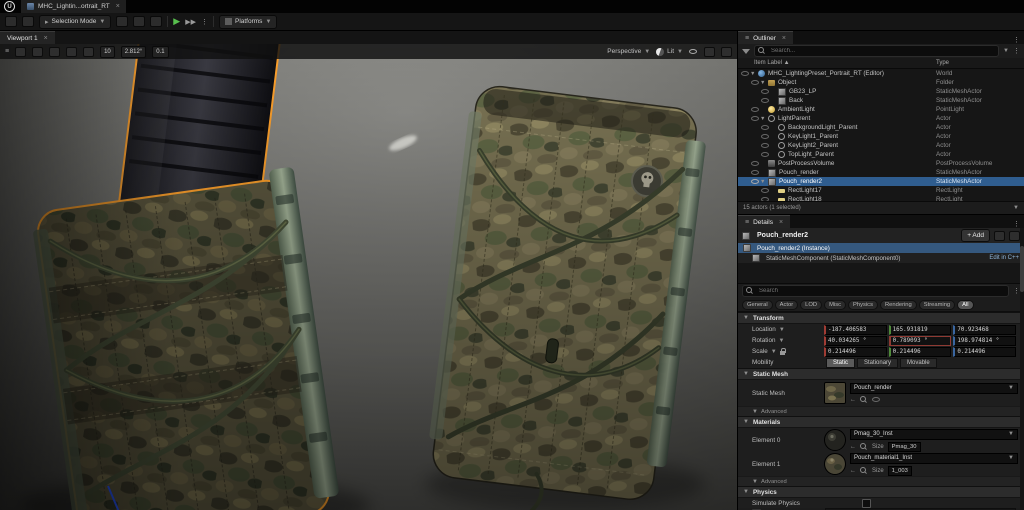 Image resolution: width=1024 pixels, height=510 pixels. Describe the element at coordinates (881, 172) in the screenshot. I see `outliner-row-actor: Pouch_render StaticMeshActor` at that location.